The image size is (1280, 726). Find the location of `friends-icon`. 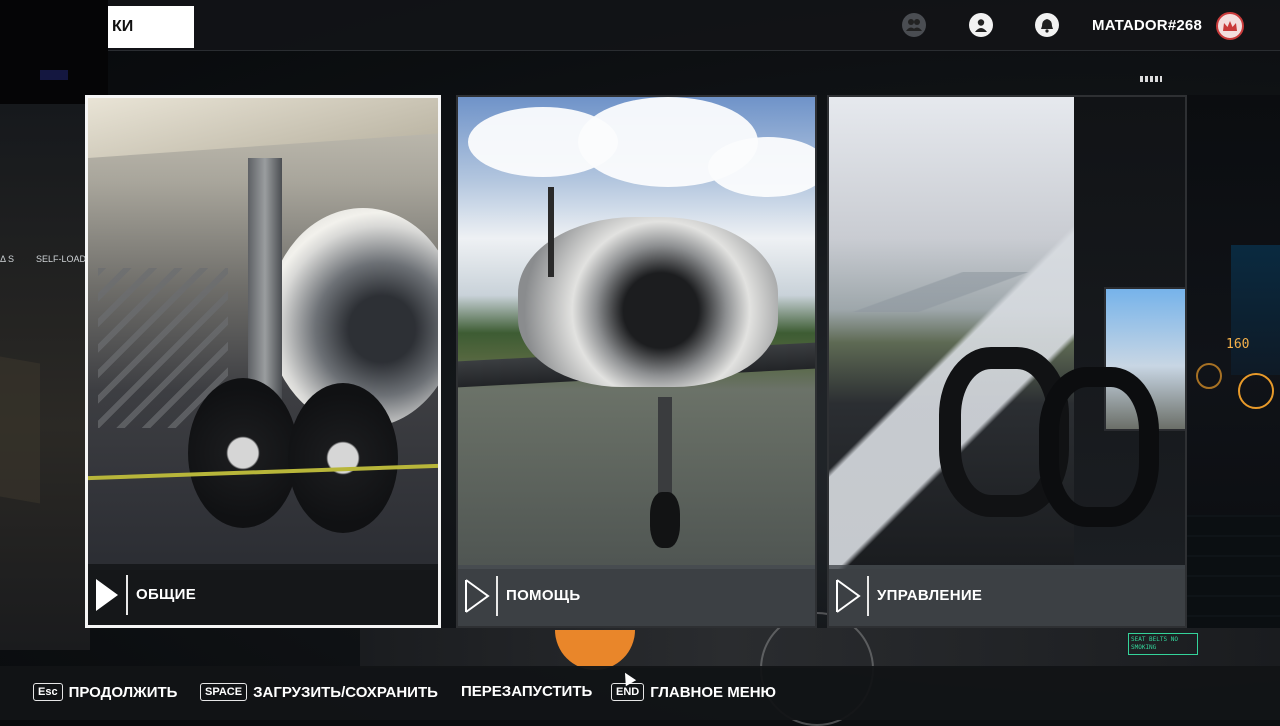

friends-icon is located at coordinates (914, 25).